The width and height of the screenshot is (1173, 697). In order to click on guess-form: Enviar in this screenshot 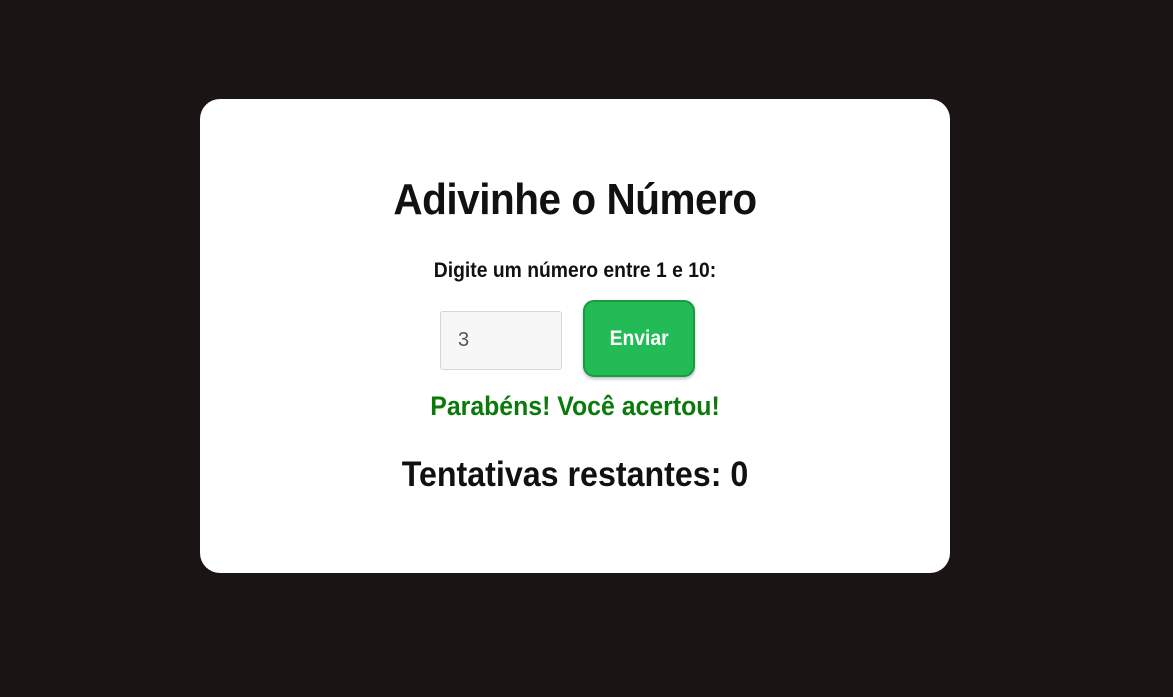, I will do `click(575, 338)`.